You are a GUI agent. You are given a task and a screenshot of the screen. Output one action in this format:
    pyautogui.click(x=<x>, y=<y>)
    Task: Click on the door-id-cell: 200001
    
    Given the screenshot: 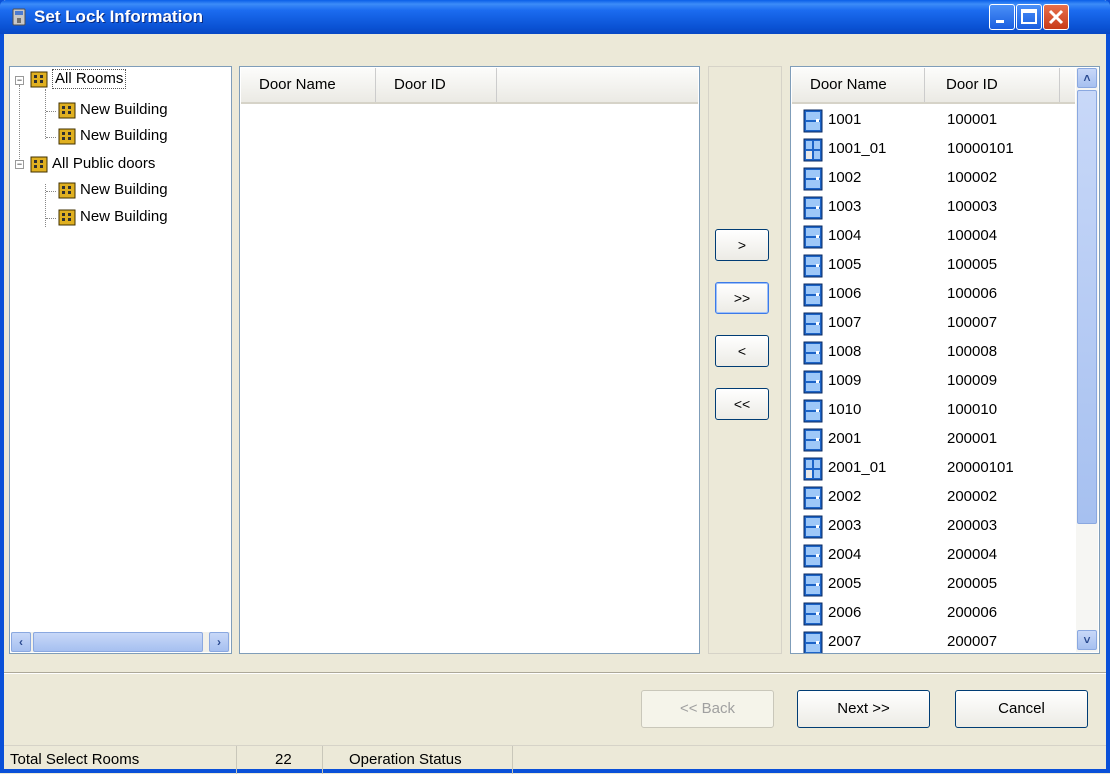 What is the action you would take?
    pyautogui.click(x=972, y=438)
    